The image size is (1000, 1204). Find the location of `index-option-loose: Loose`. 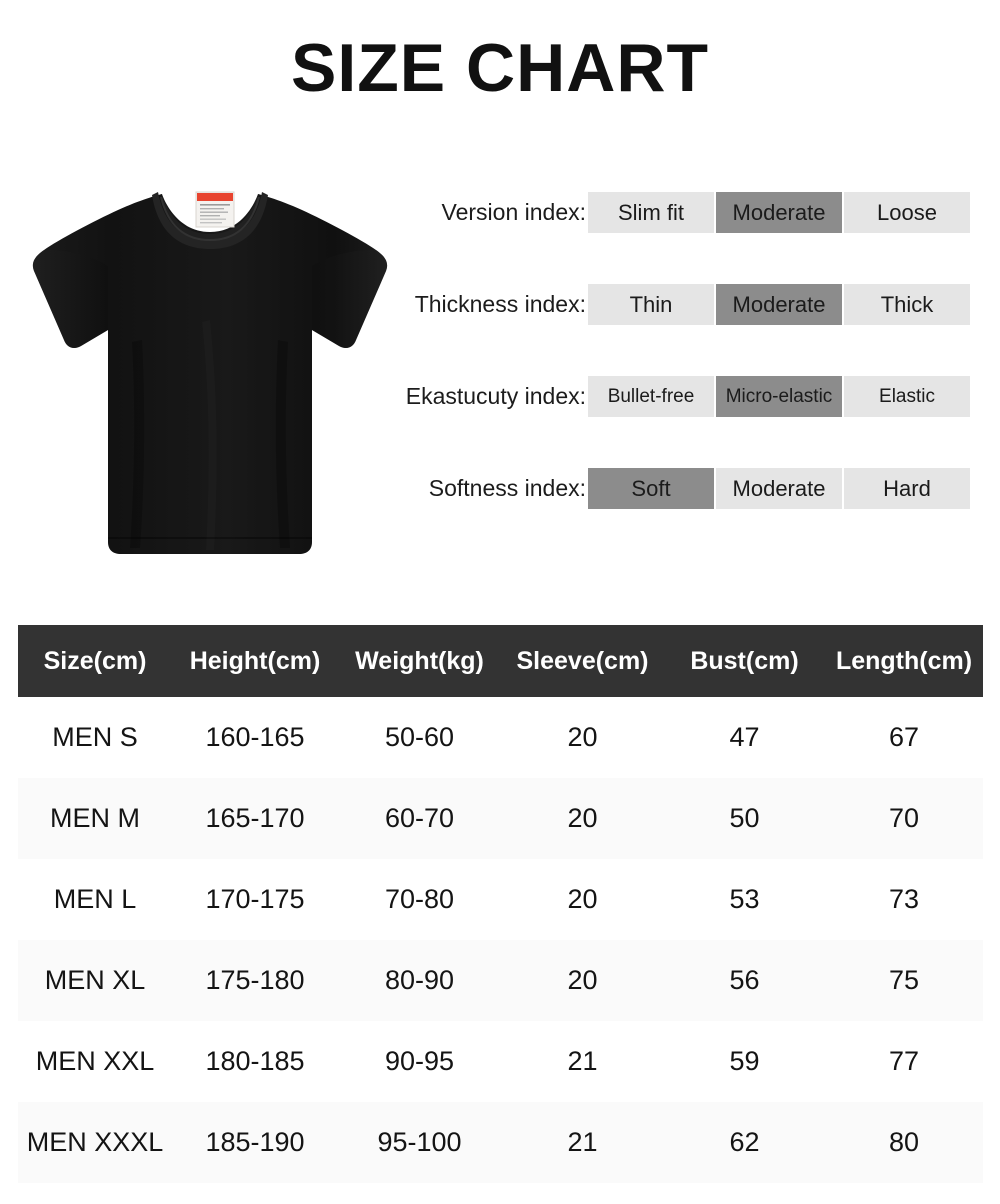

index-option-loose: Loose is located at coordinates (907, 212).